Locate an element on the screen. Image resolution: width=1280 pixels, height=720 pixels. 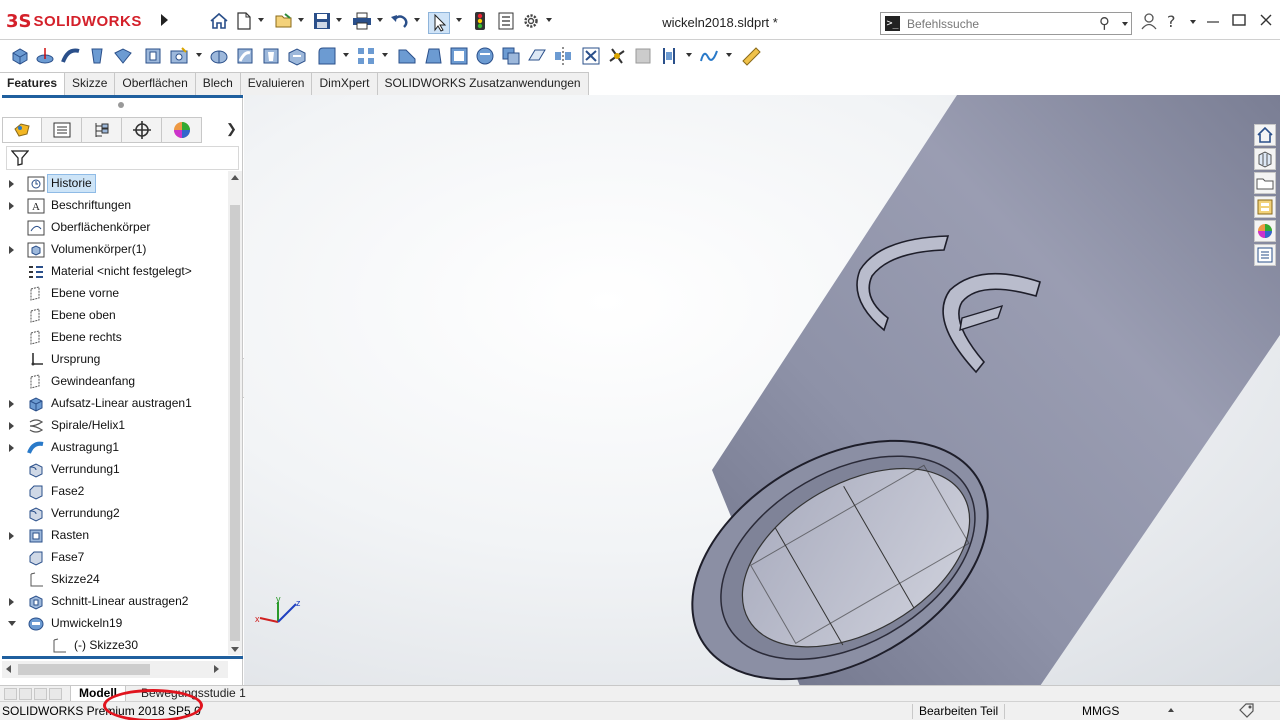
instant3d-icon is located at coordinates (617, 56).